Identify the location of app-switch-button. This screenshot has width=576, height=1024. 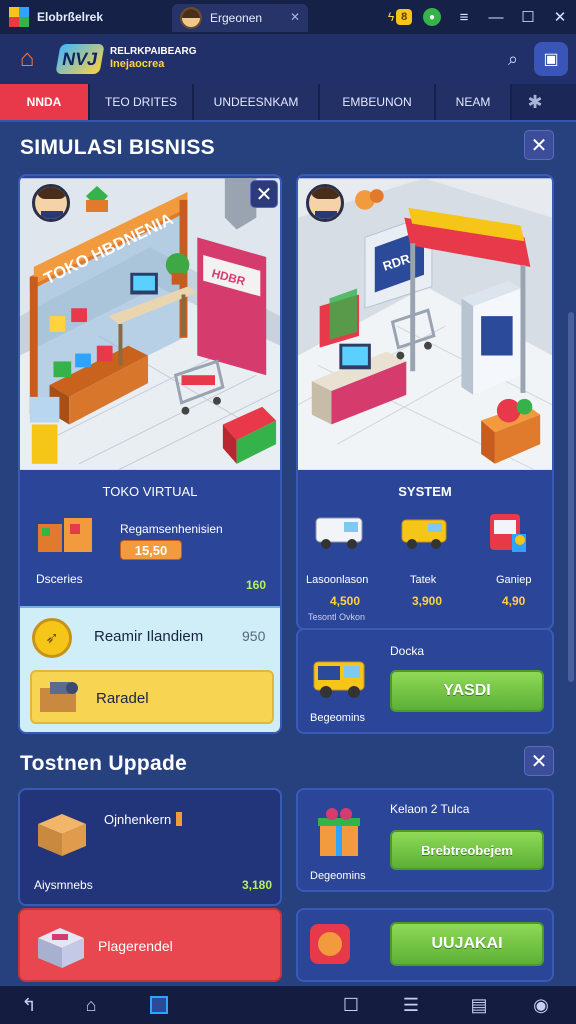
(159, 1005).